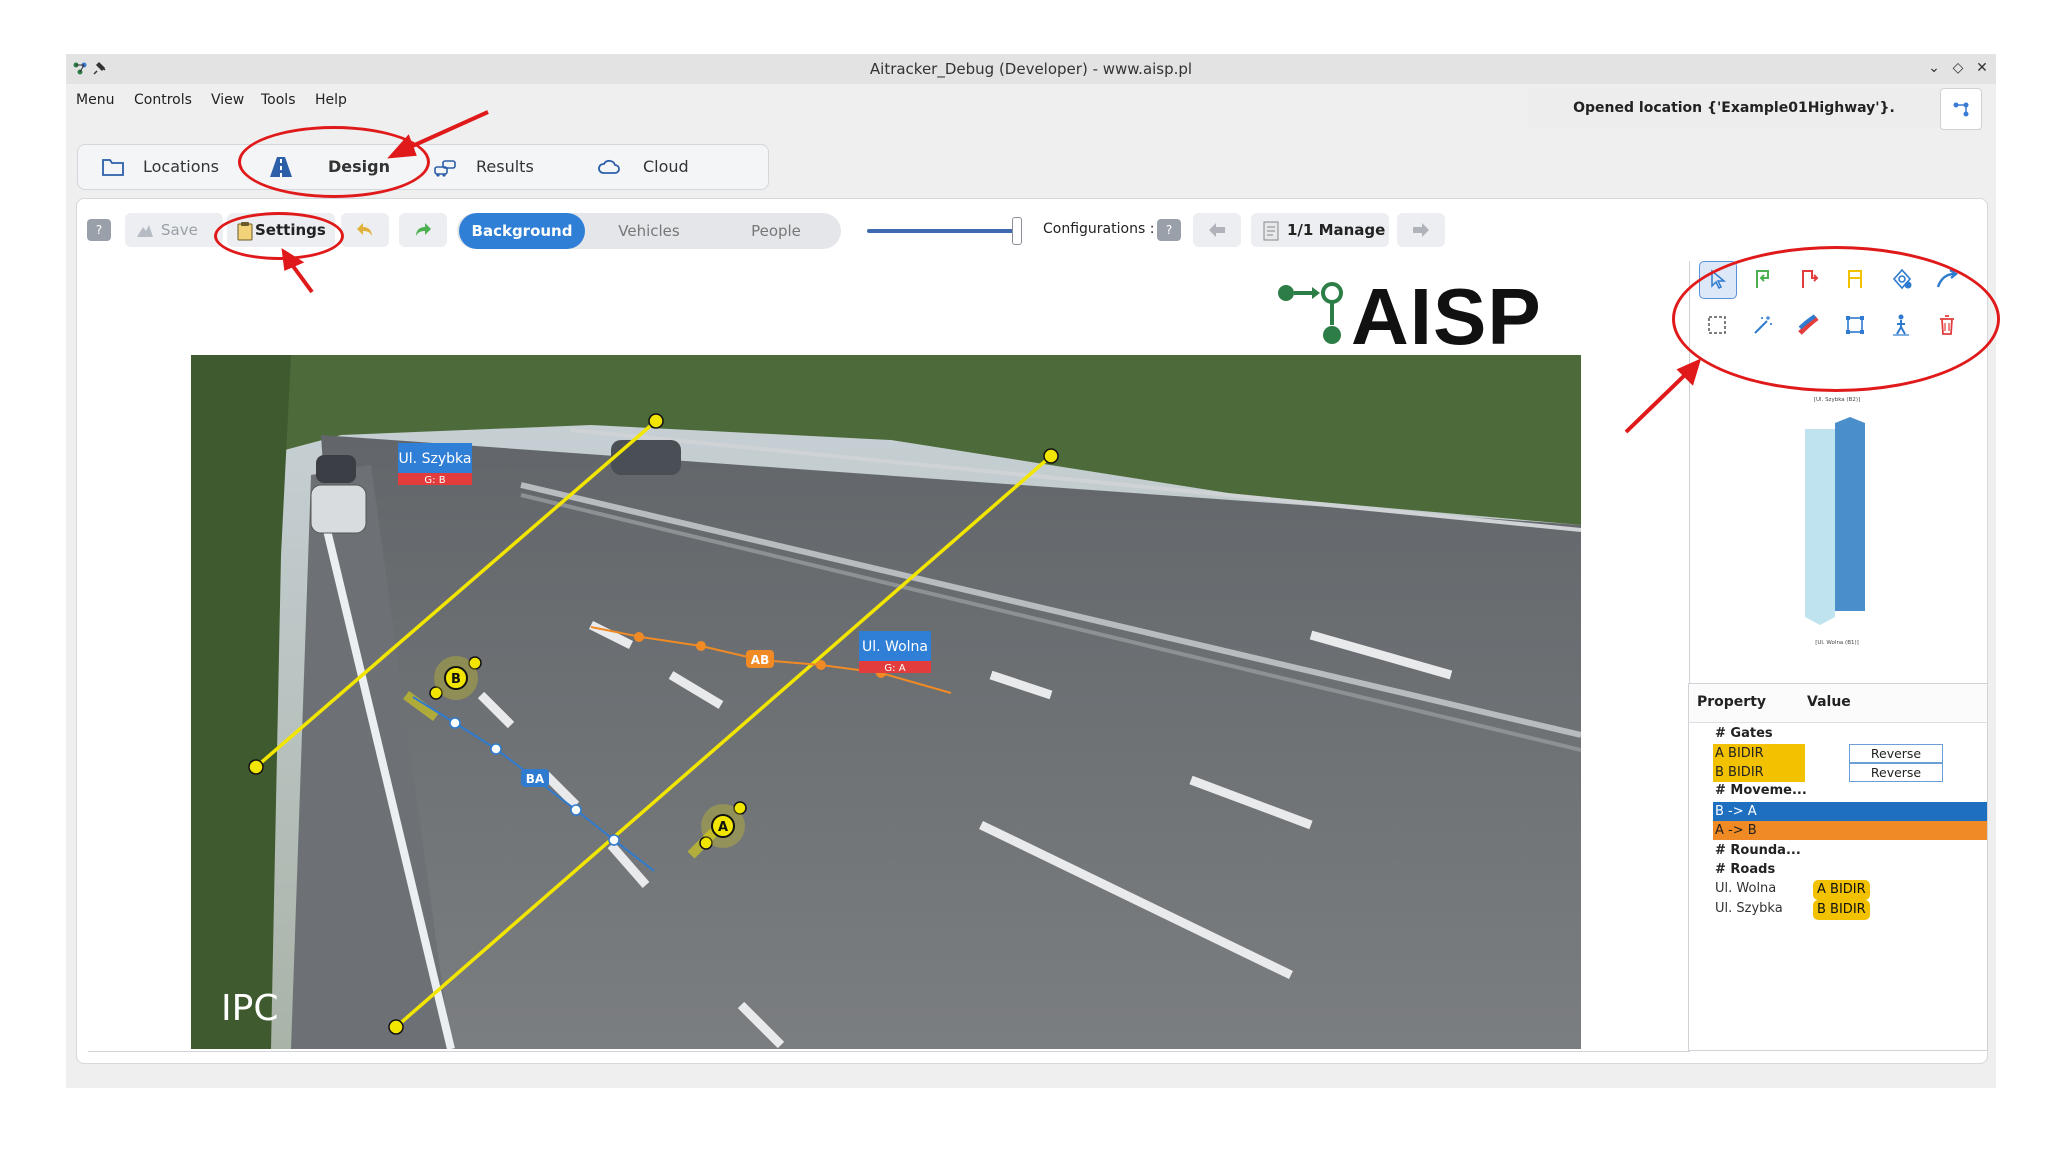 The width and height of the screenshot is (2050, 1160). Describe the element at coordinates (1657, 402) in the screenshot. I see `arrow-tools` at that location.